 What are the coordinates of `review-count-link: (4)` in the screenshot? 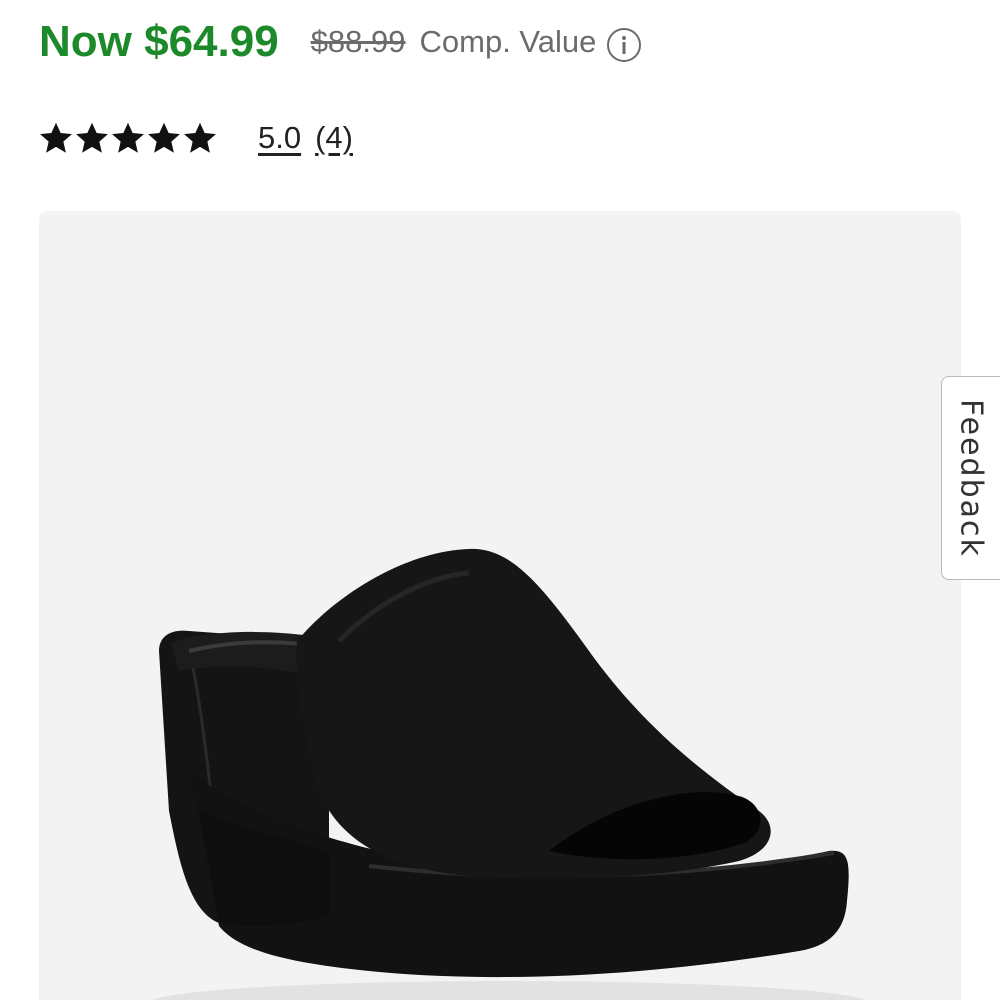 It's located at (334, 138).